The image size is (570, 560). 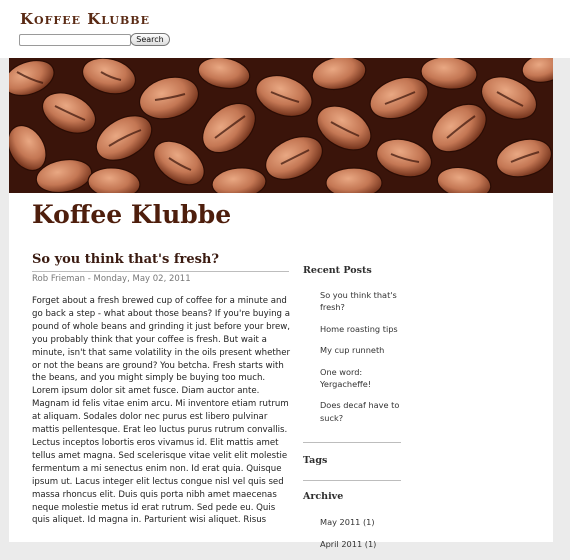 What do you see at coordinates (361, 378) in the screenshot?
I see `recent-post-link: One word: Yergacheffe!` at bounding box center [361, 378].